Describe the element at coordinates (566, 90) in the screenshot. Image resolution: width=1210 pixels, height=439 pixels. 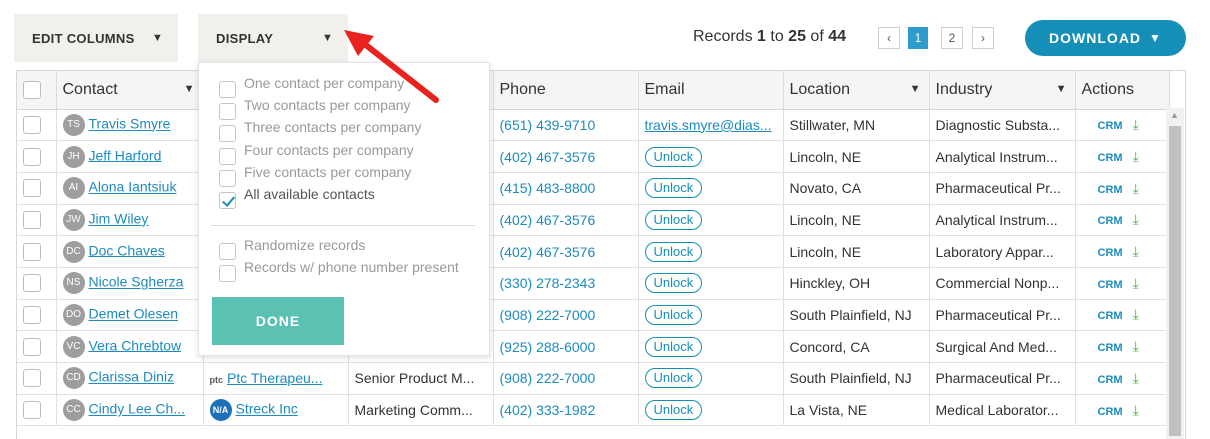
I see `header-phone: Phone` at that location.